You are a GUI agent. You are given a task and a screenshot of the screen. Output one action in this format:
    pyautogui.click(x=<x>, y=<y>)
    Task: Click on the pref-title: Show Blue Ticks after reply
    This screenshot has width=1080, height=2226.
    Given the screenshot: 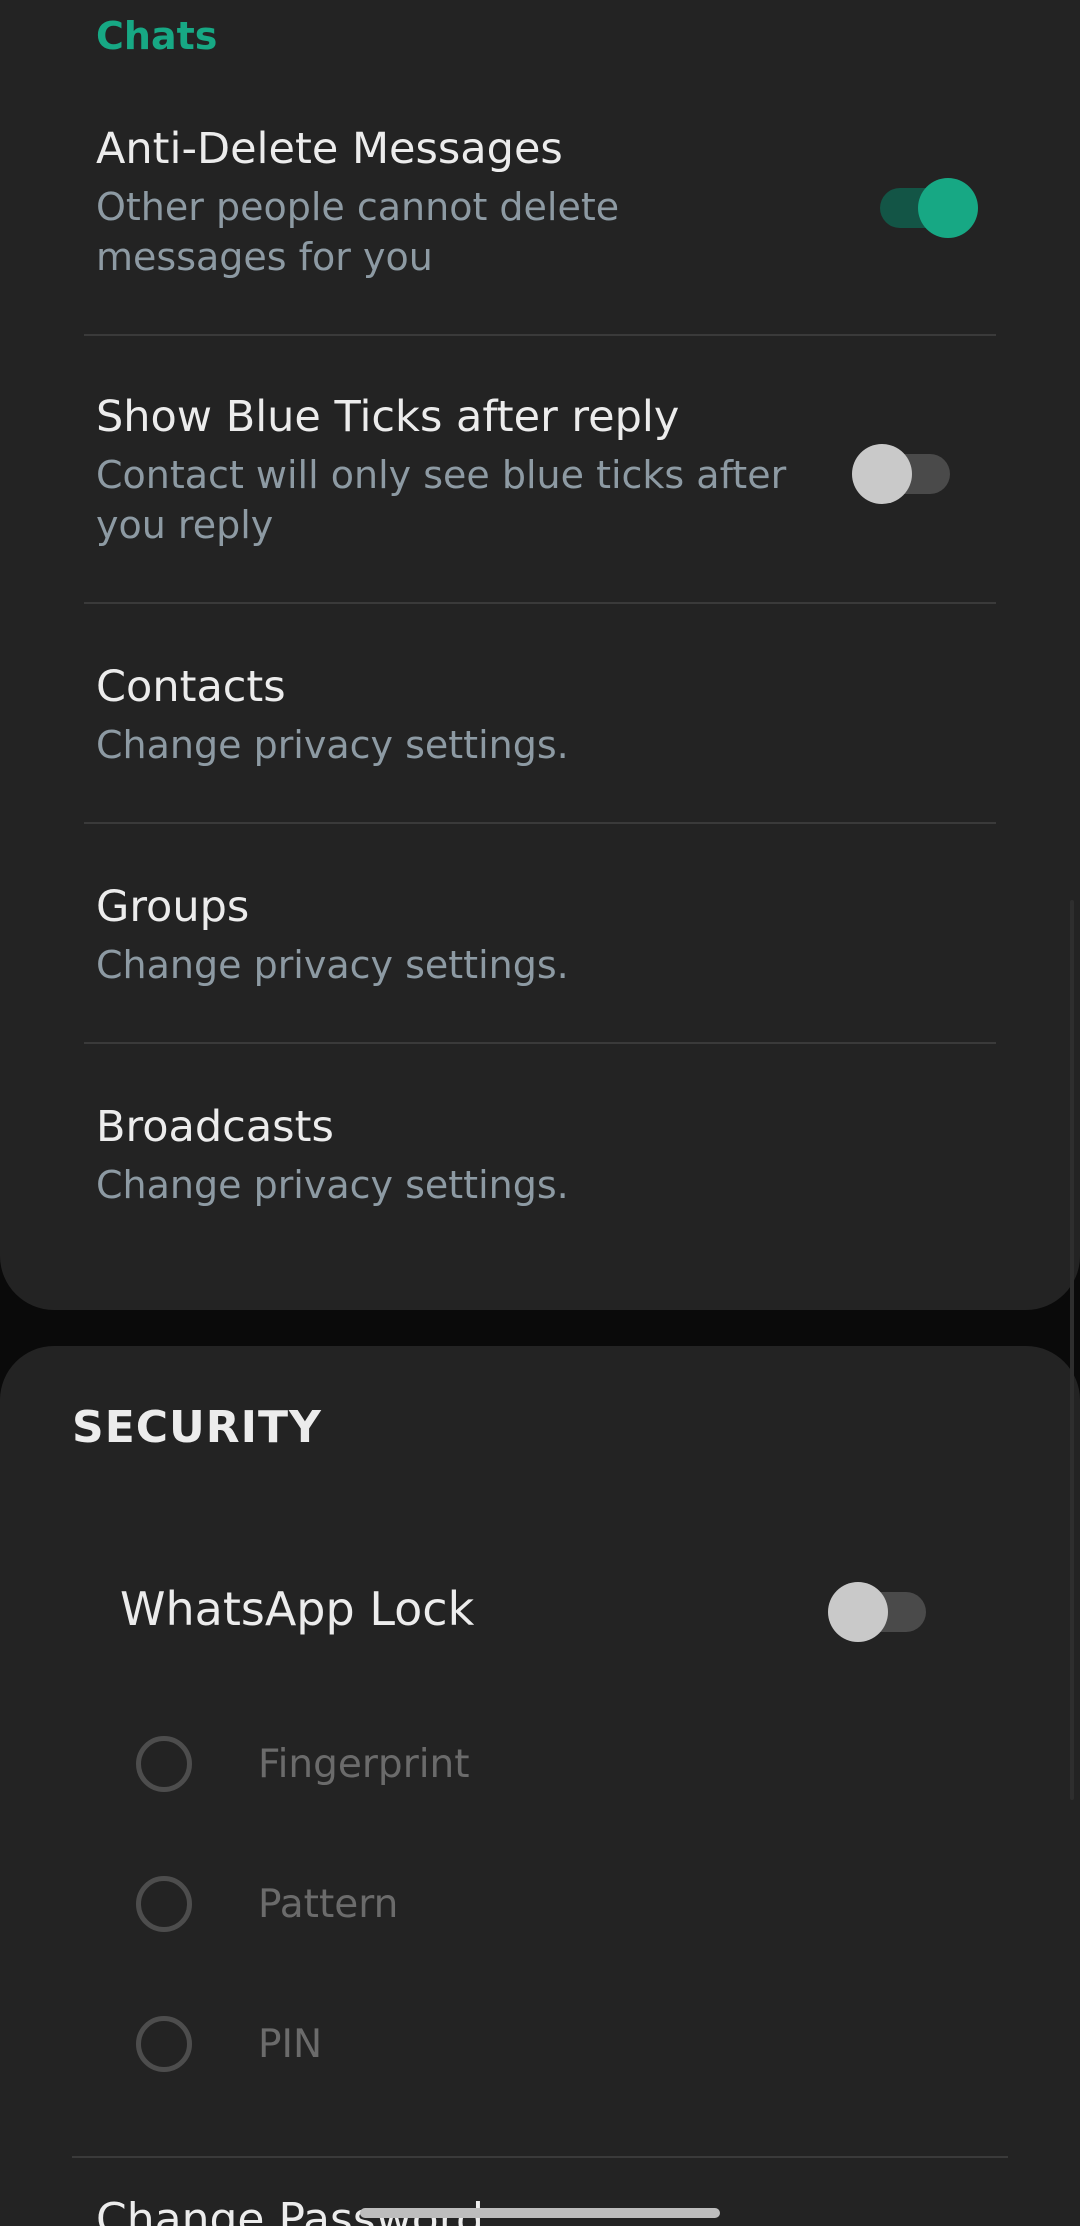 What is the action you would take?
    pyautogui.click(x=388, y=417)
    